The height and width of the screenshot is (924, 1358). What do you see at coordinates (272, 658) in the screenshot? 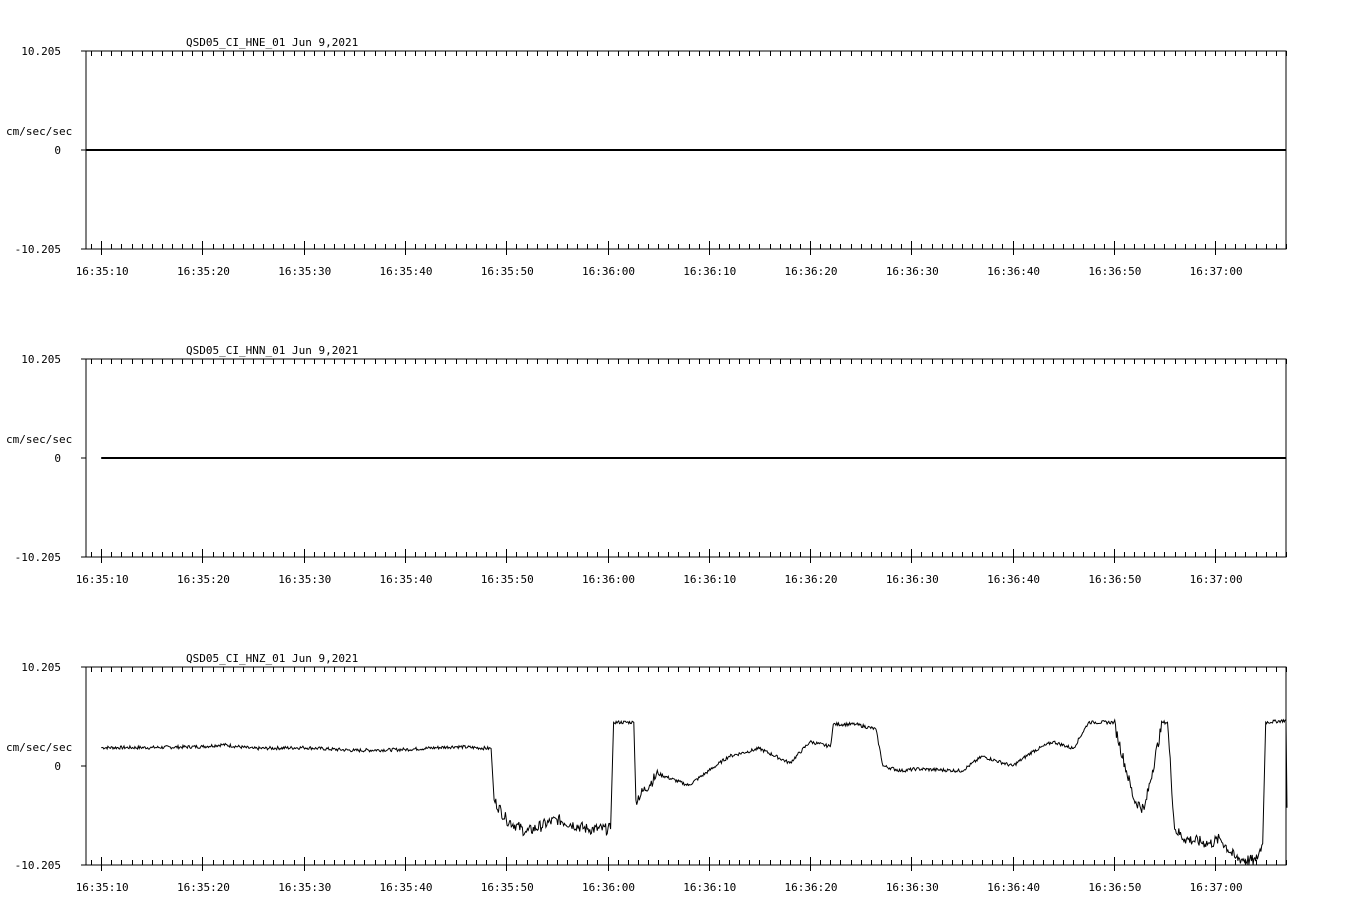
I see `chart-title: QSD05_CI_HNZ_01 Jun 9,2021` at bounding box center [272, 658].